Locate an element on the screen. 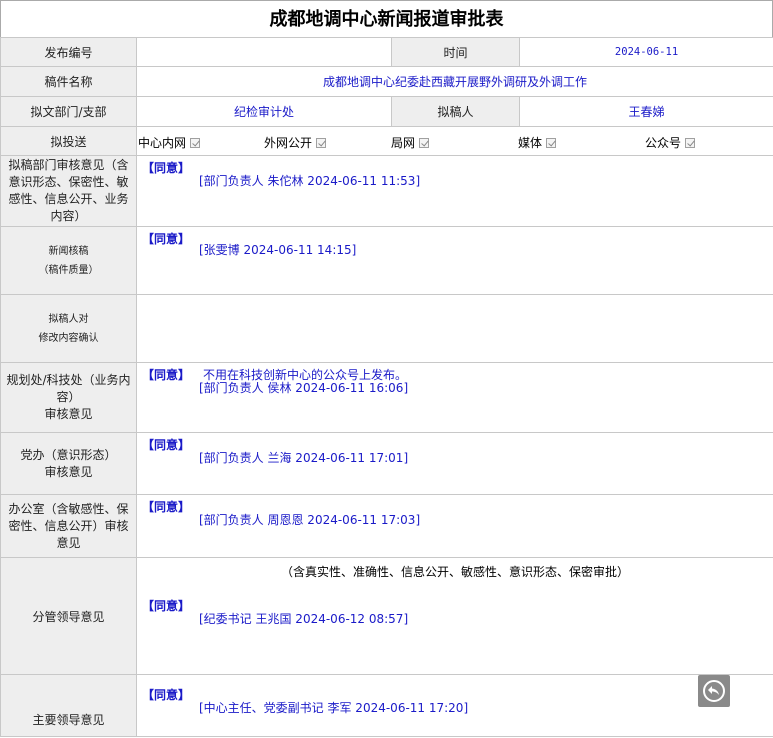 The image size is (773, 738). time-label: 时间 is located at coordinates (456, 52).